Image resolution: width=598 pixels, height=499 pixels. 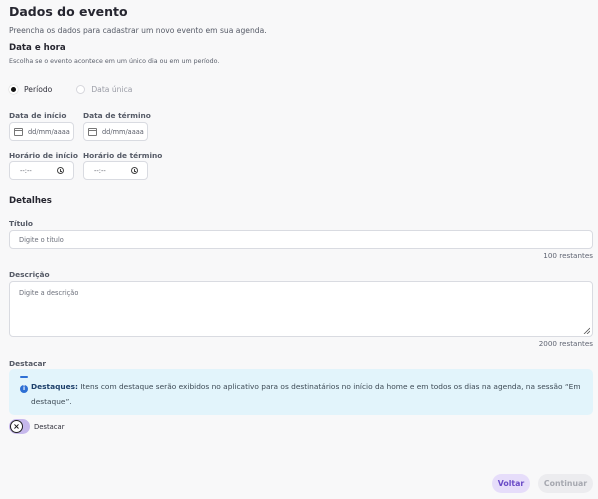 I want to click on start-time-input: --:--, so click(x=41, y=170).